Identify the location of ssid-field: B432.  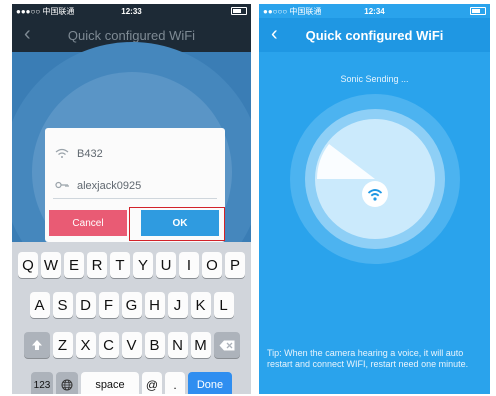
(135, 154).